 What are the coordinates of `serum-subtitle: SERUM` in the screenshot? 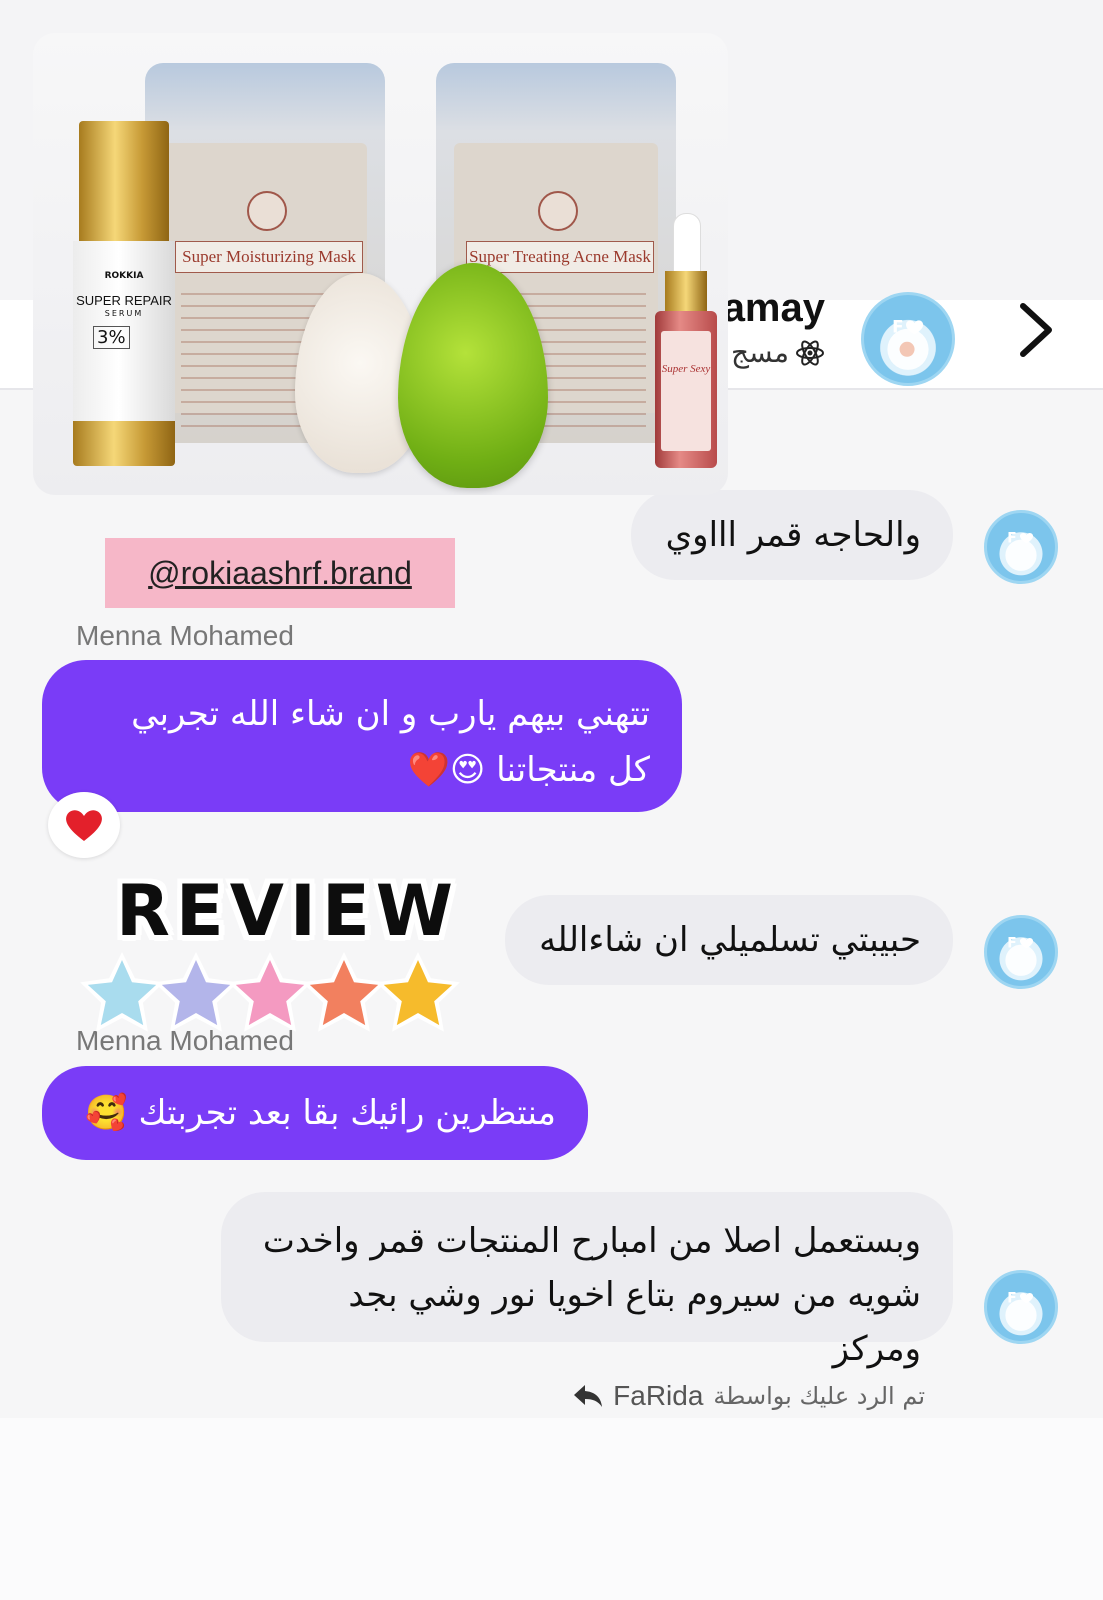 It's located at (124, 313).